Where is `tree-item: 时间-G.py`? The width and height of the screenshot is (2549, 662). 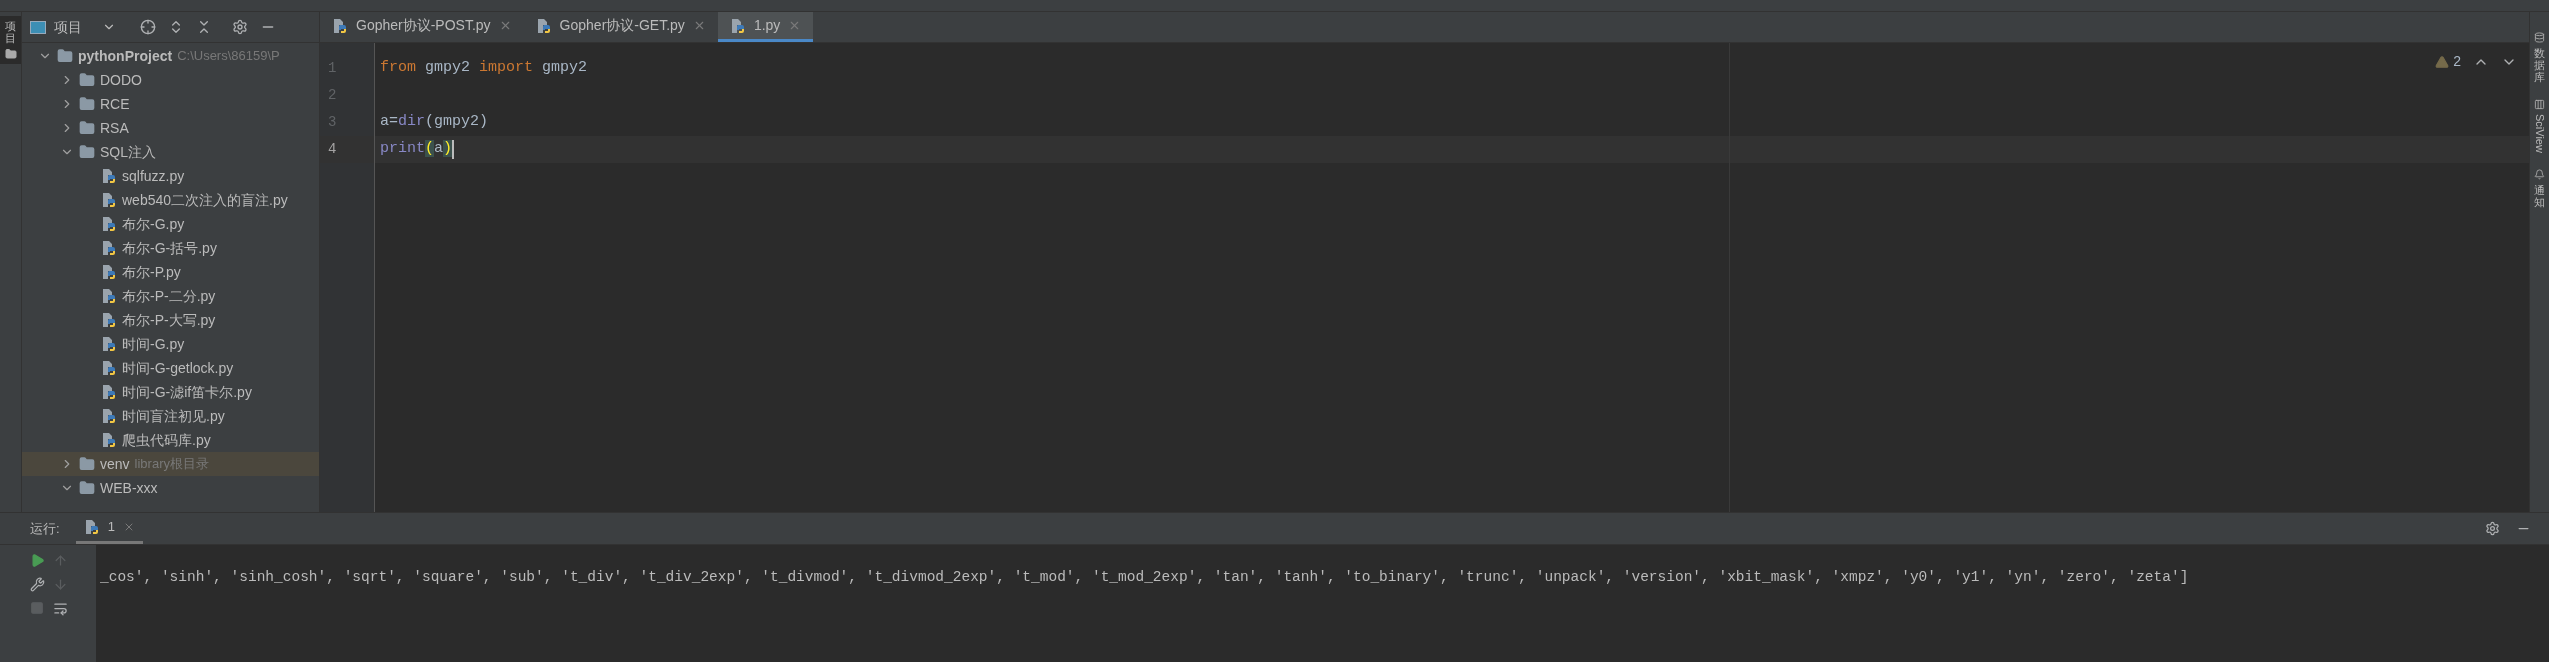
tree-item: 时间-G.py is located at coordinates (170, 344).